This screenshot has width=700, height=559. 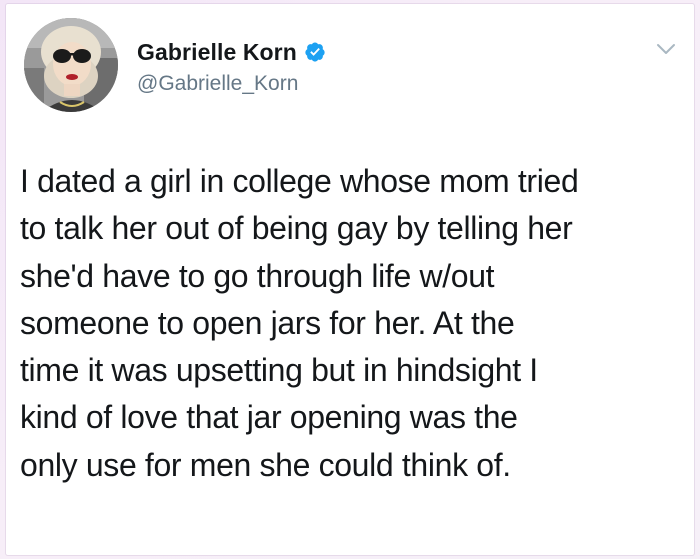 What do you see at coordinates (269, 417) in the screenshot?
I see `tweet-text-line: kind of love that jar opening was the` at bounding box center [269, 417].